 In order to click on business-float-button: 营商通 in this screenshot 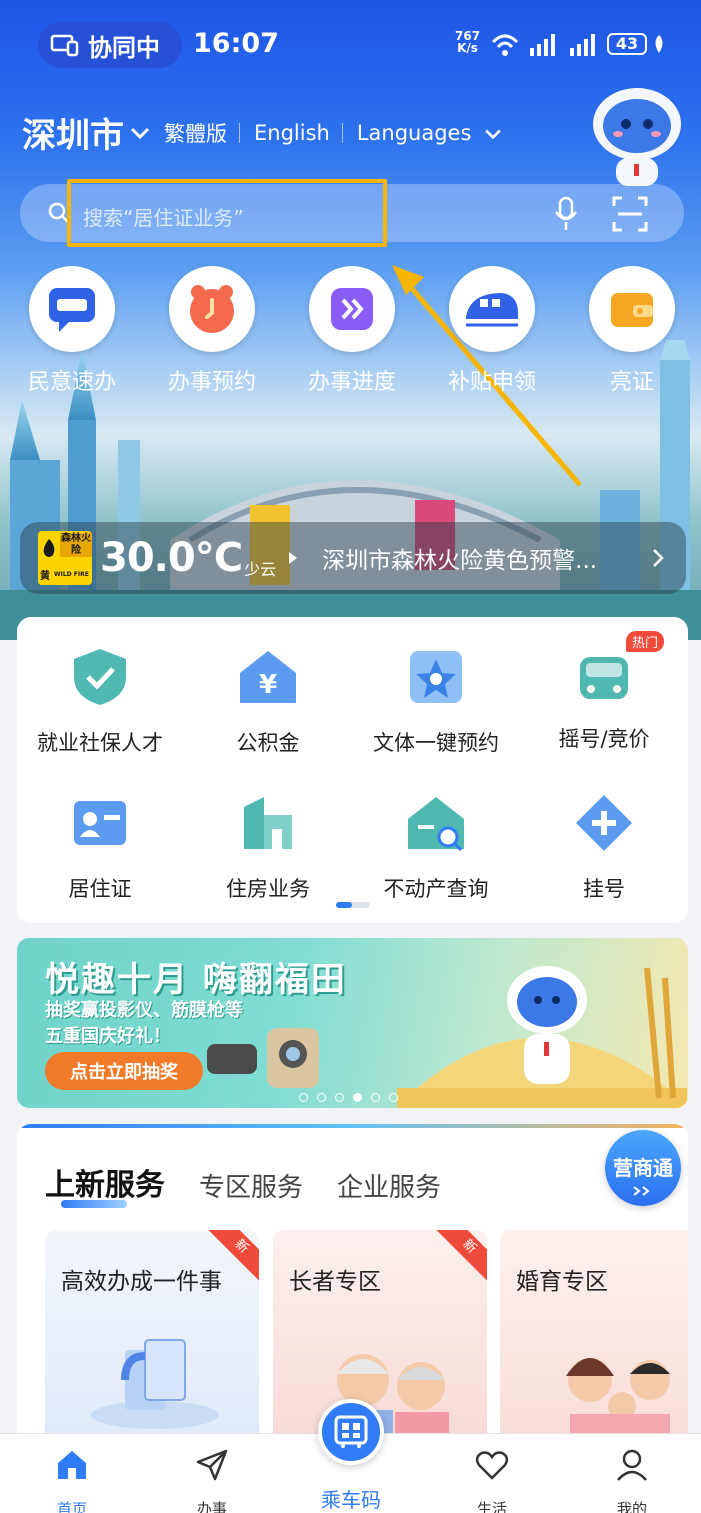, I will do `click(643, 1168)`.